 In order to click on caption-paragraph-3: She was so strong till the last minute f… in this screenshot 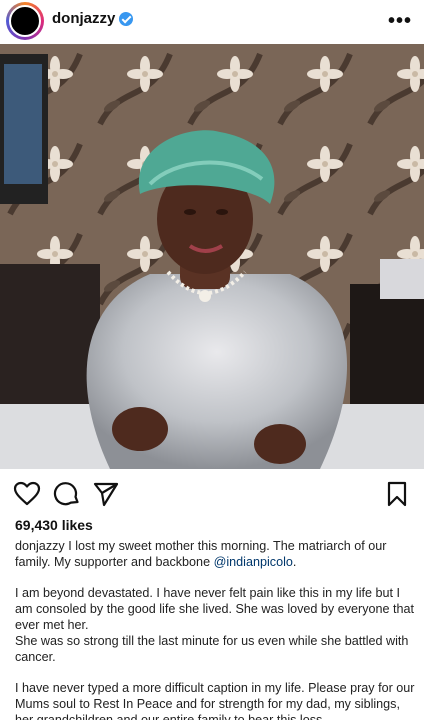, I will do `click(212, 649)`.